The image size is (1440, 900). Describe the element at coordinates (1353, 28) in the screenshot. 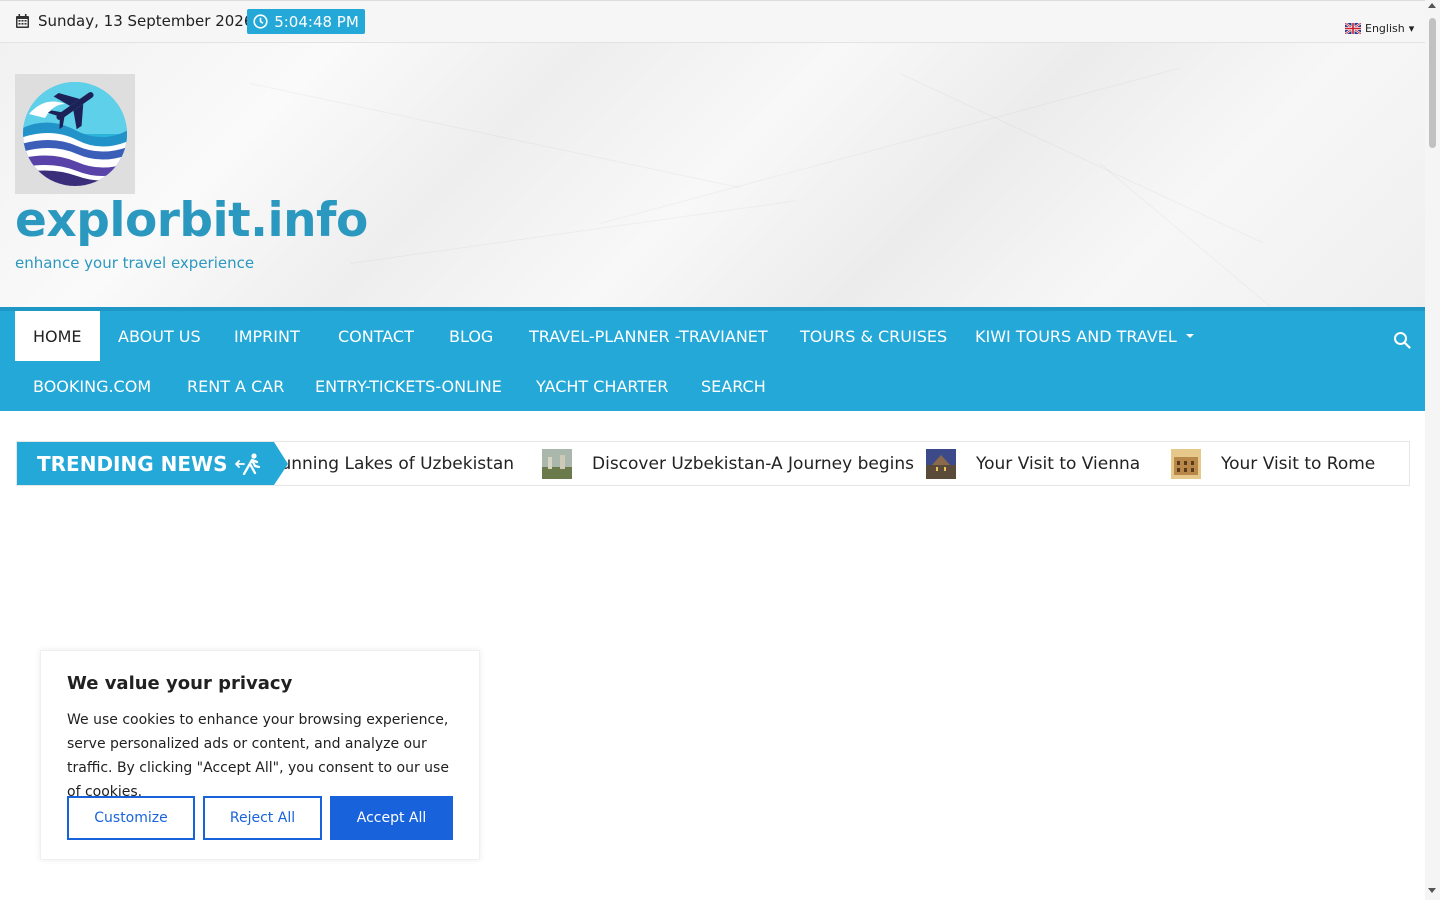

I see `uk-flag-icon` at that location.